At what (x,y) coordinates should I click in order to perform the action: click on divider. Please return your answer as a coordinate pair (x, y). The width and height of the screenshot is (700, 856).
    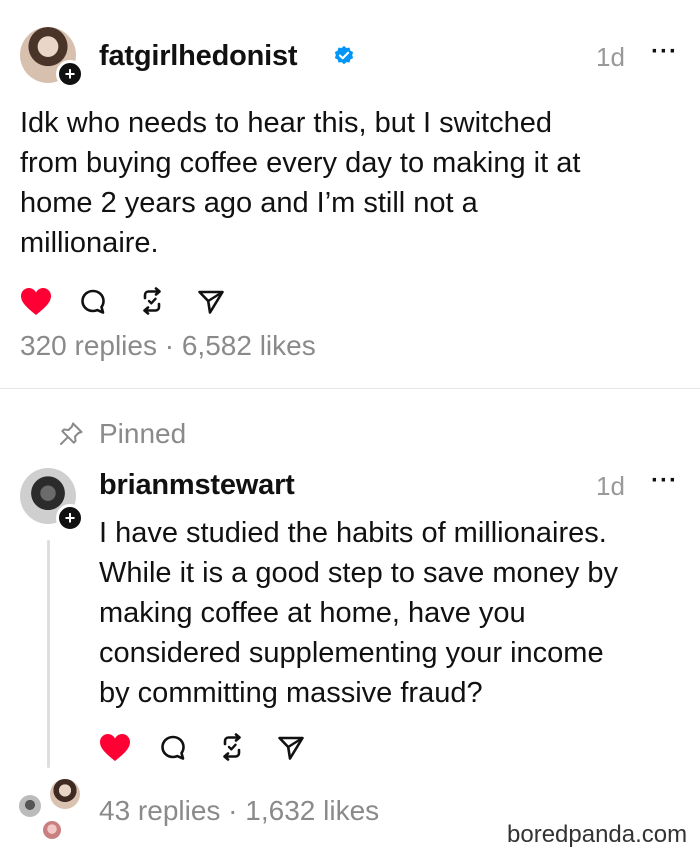
    Looking at the image, I should click on (350, 388).